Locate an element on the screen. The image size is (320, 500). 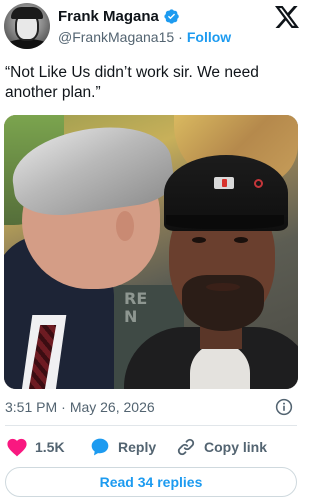
divider is located at coordinates (151, 425).